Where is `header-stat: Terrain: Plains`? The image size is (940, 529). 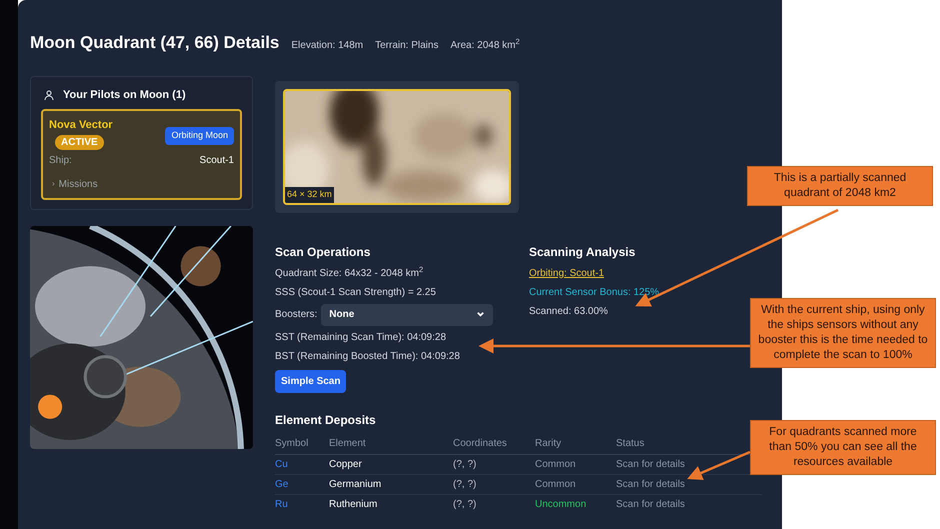
header-stat: Terrain: Plains is located at coordinates (406, 46).